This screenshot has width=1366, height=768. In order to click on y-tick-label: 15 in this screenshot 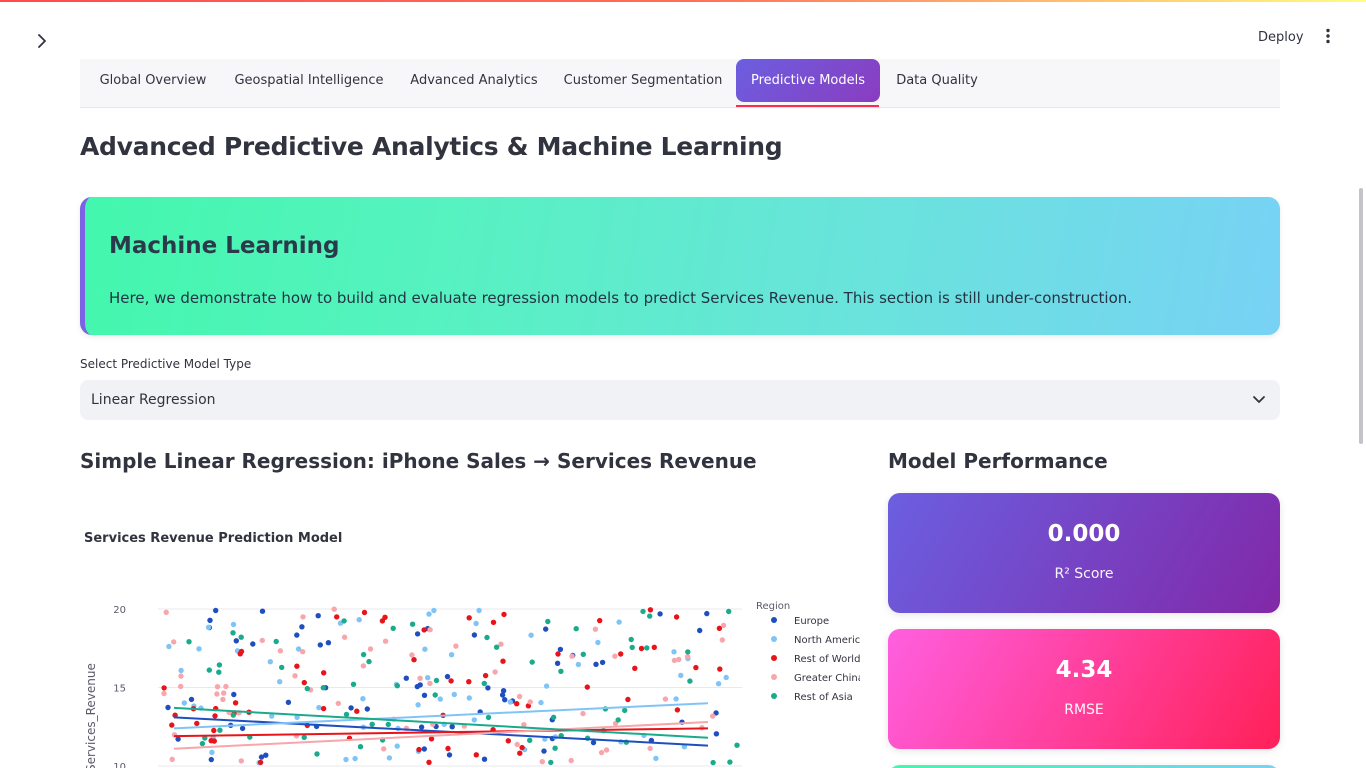, I will do `click(119, 689)`.